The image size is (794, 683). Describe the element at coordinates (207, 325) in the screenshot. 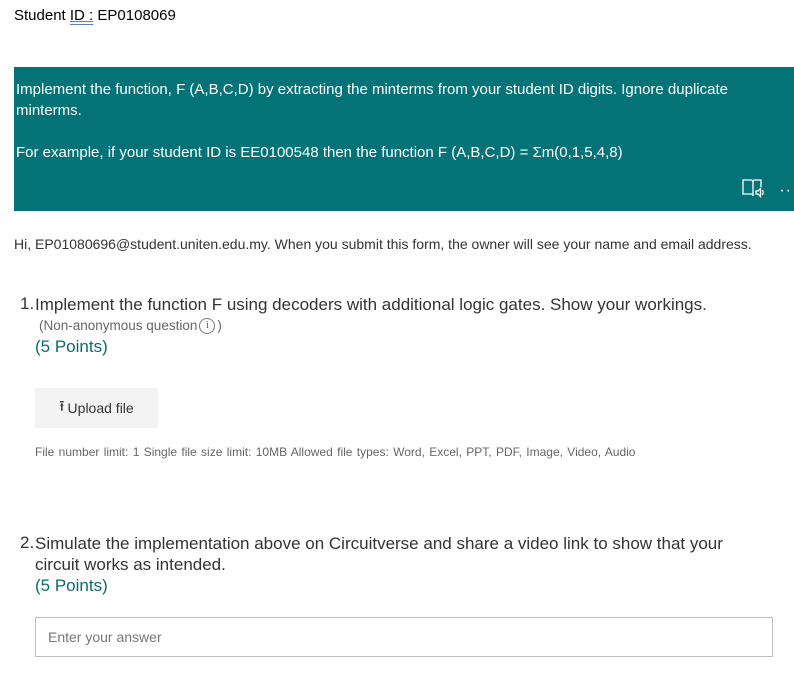

I see `info-icon: i` at that location.